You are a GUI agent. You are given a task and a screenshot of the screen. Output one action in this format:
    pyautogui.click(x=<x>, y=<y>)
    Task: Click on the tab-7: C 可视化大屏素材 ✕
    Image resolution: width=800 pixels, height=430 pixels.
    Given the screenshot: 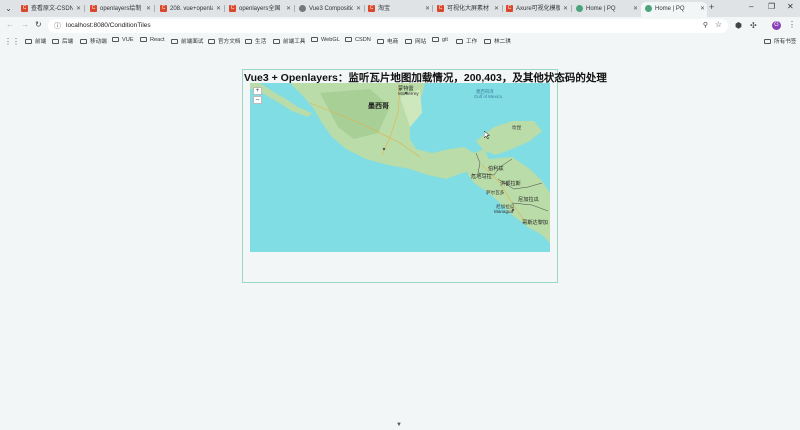 What is the action you would take?
    pyautogui.click(x=467, y=9)
    